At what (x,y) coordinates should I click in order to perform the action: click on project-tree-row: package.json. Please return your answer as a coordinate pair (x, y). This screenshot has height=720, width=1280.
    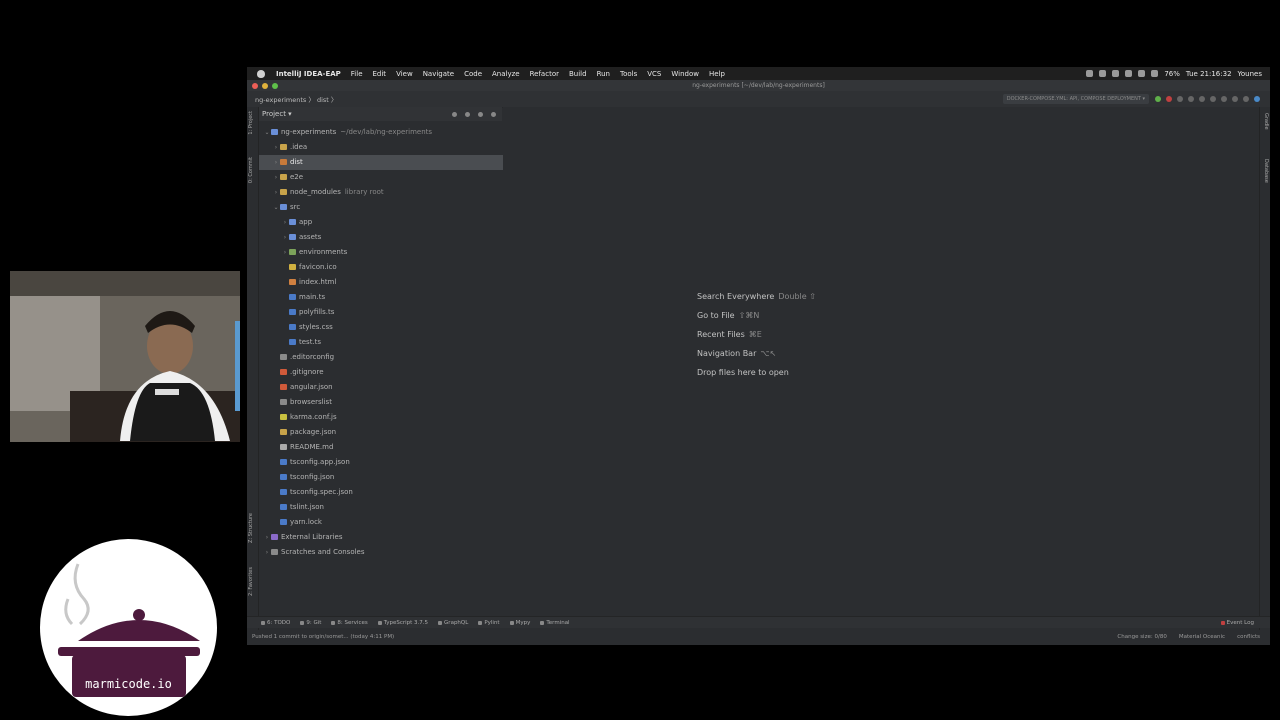
    Looking at the image, I should click on (387, 432).